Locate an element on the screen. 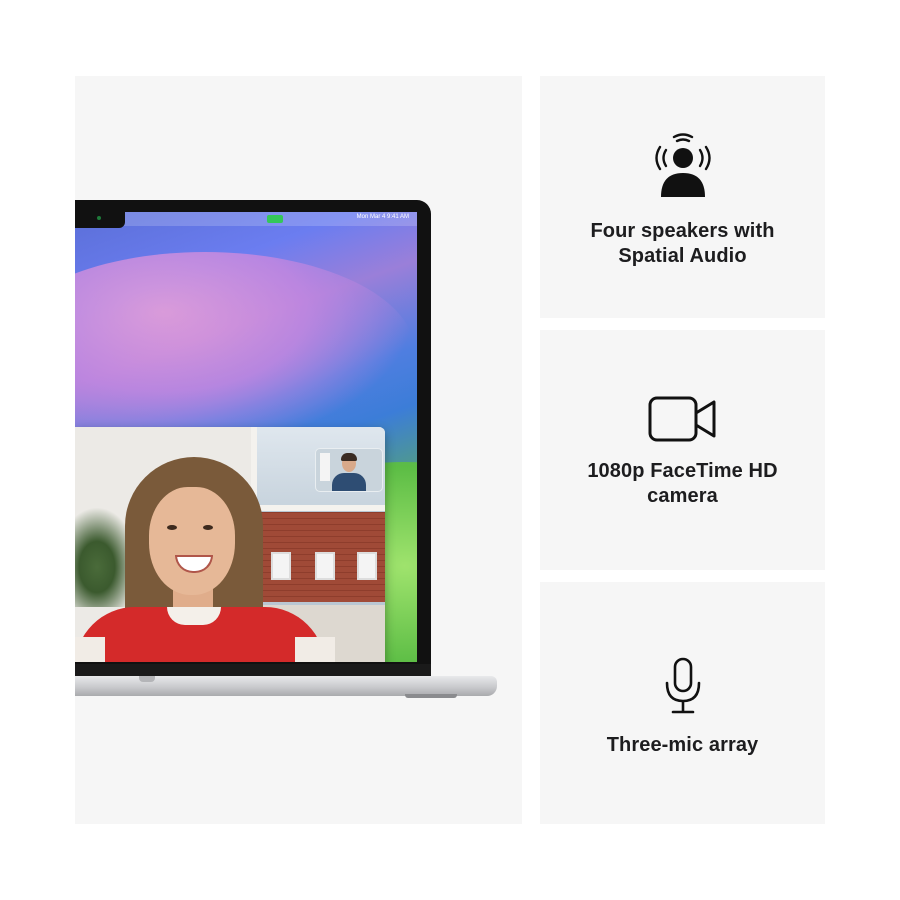 This screenshot has width=900, height=900. feature-card-microphones: Three-mic array is located at coordinates (682, 703).